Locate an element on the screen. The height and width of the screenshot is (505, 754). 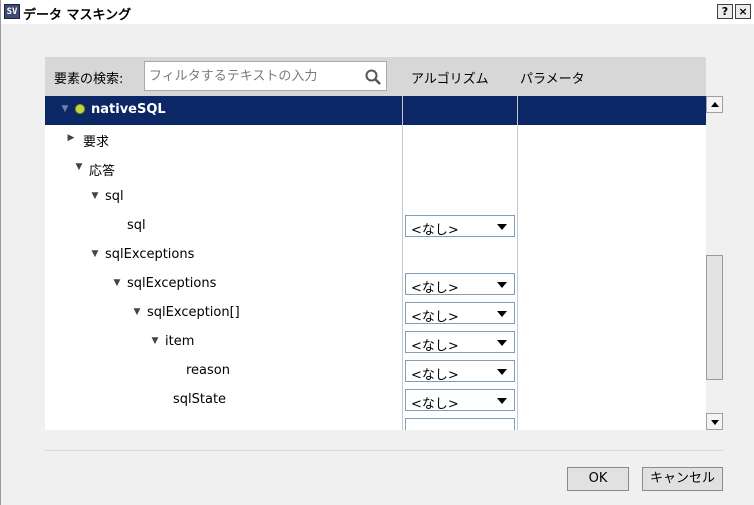
arrow-up-icon is located at coordinates (715, 104).